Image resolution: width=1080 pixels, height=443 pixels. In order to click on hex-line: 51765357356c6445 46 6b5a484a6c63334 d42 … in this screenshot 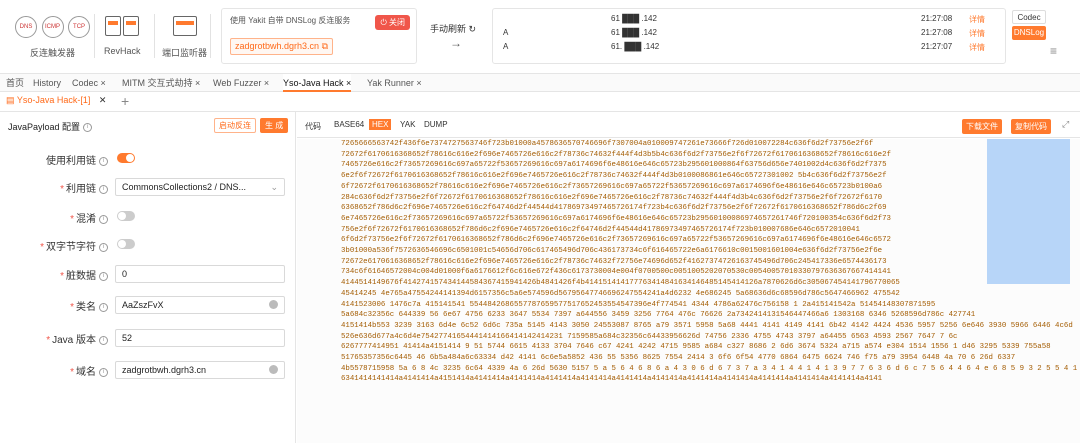, I will do `click(678, 358)`.